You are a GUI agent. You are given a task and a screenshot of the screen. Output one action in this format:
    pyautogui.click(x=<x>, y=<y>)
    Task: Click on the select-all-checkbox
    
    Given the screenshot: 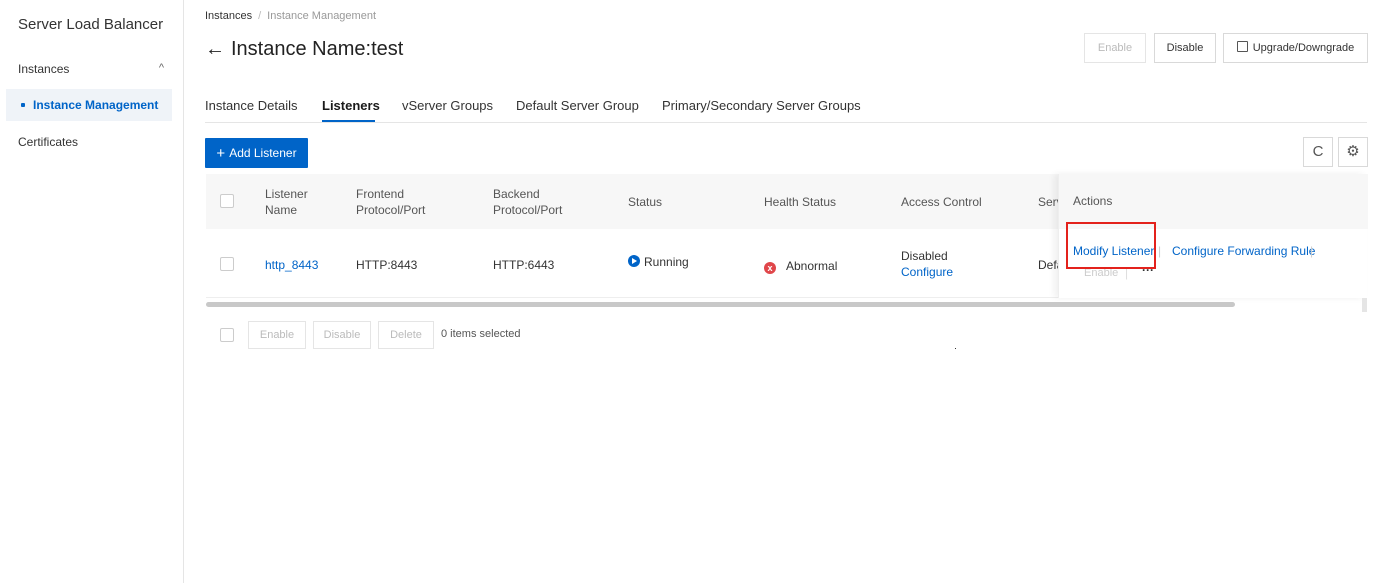 What is the action you would take?
    pyautogui.click(x=227, y=201)
    